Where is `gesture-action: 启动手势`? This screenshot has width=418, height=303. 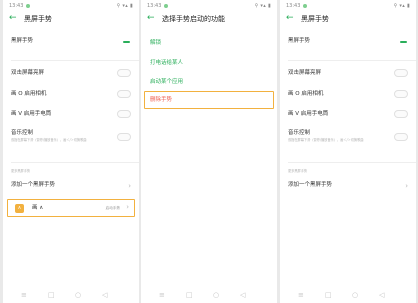 gesture-action: 启动手势 is located at coordinates (112, 208).